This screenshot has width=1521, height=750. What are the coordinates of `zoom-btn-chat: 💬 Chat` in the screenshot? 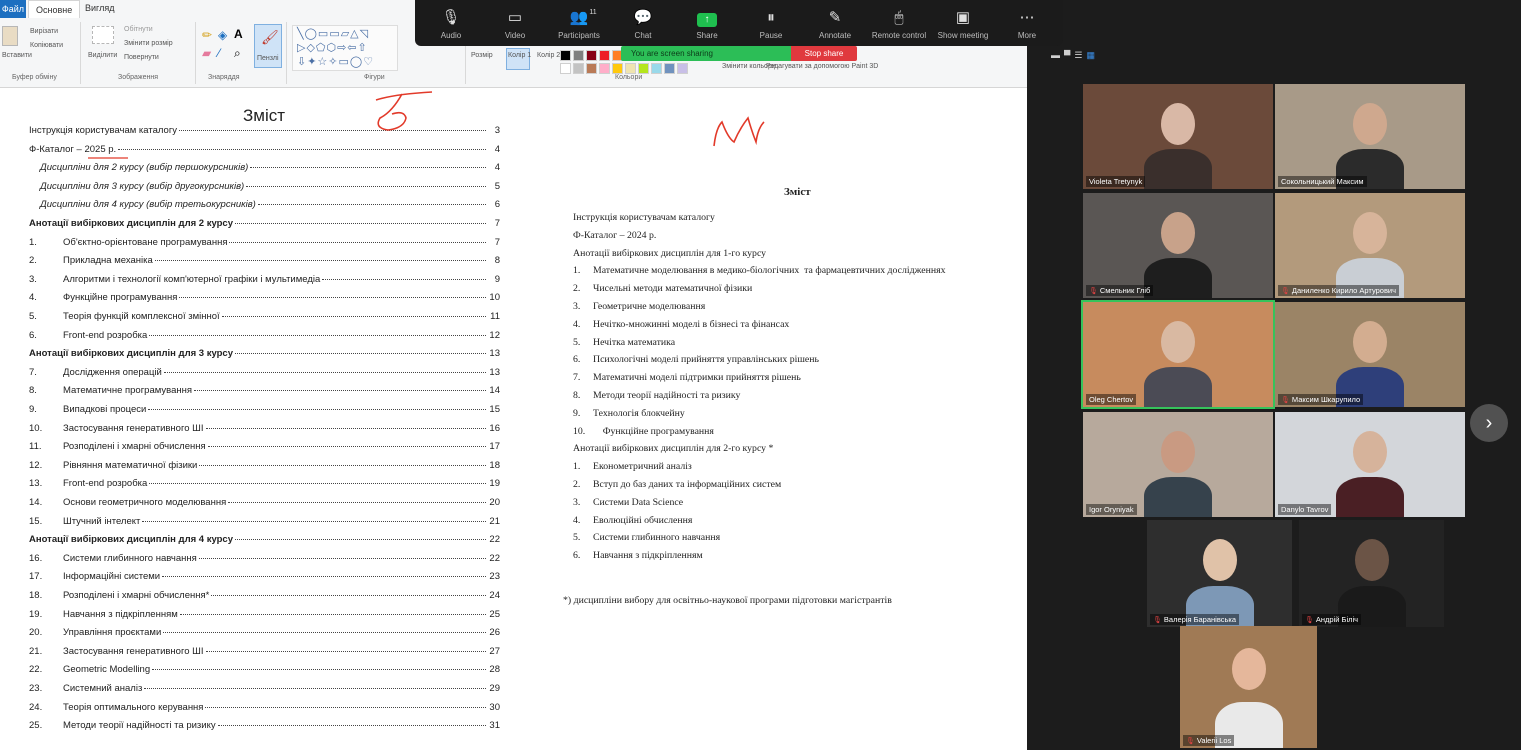 It's located at (643, 23).